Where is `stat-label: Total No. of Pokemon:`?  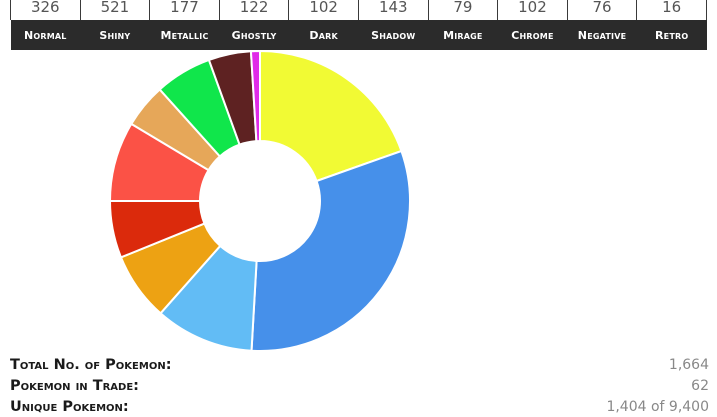
stat-label: Total No. of Pokemon: is located at coordinates (91, 364).